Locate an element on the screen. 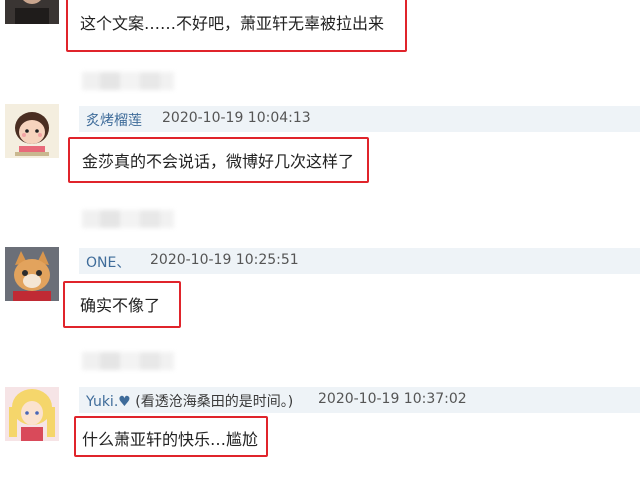 The width and height of the screenshot is (640, 485). timestamp: 2020-10-19 10:25:51 is located at coordinates (224, 260).